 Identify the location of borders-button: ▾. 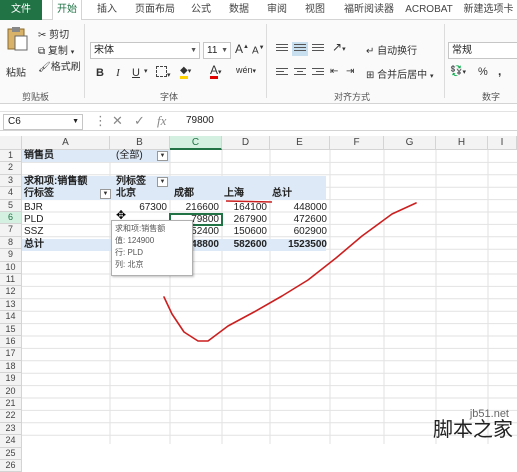
(163, 73).